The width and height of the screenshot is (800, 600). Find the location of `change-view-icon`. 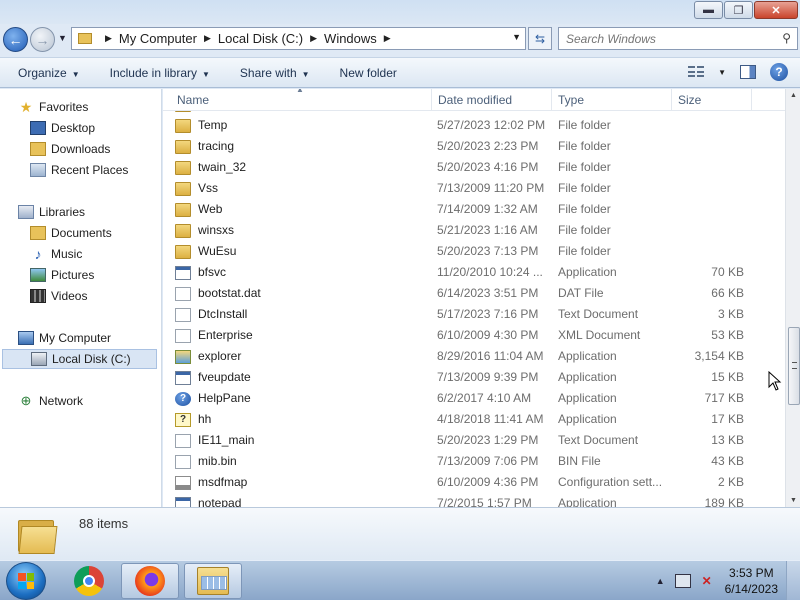

change-view-icon is located at coordinates (696, 72).